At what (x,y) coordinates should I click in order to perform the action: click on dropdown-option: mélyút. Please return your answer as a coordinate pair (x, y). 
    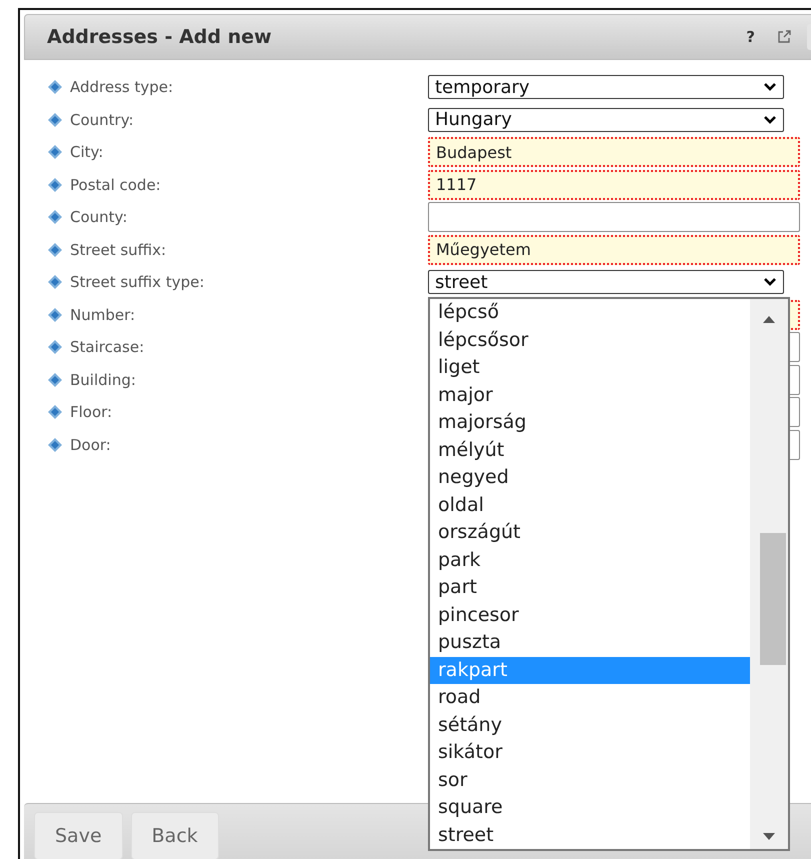
    Looking at the image, I should click on (590, 450).